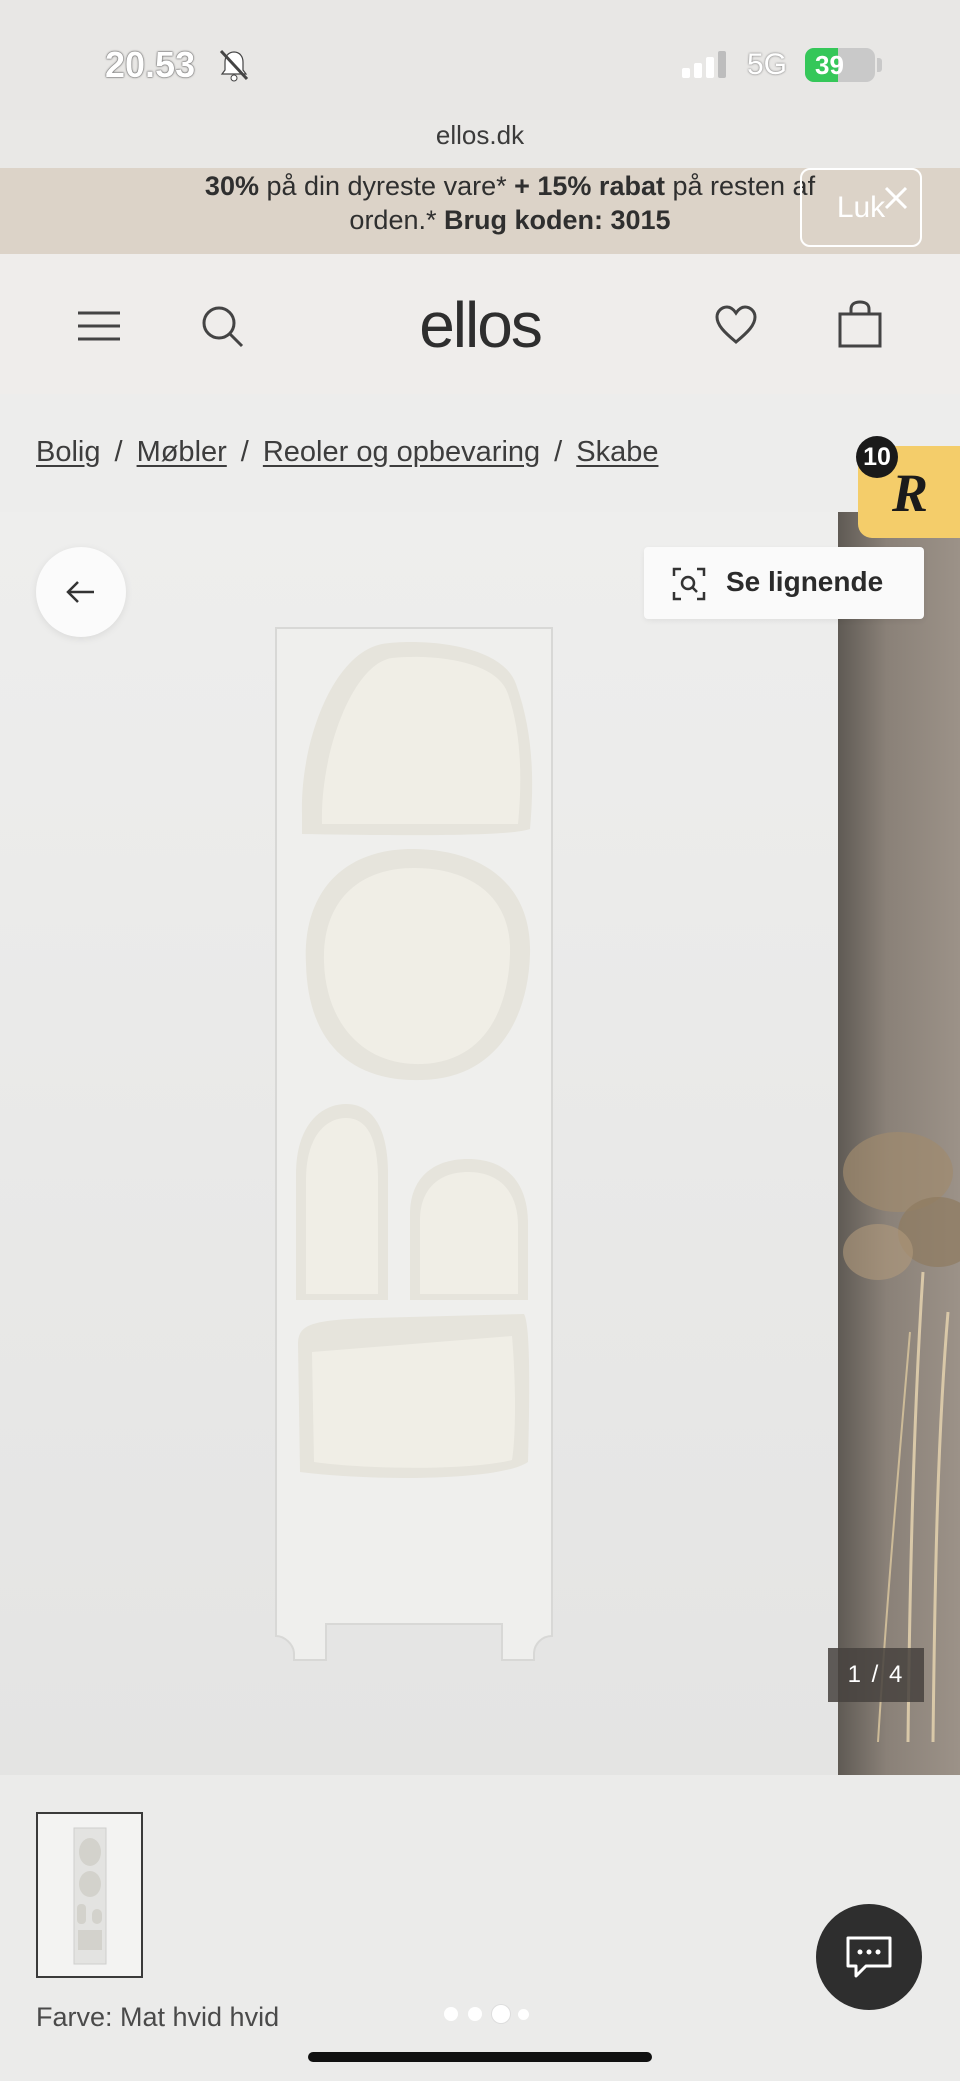  I want to click on breadcrumb-item-skabe: Skabe, so click(617, 452).